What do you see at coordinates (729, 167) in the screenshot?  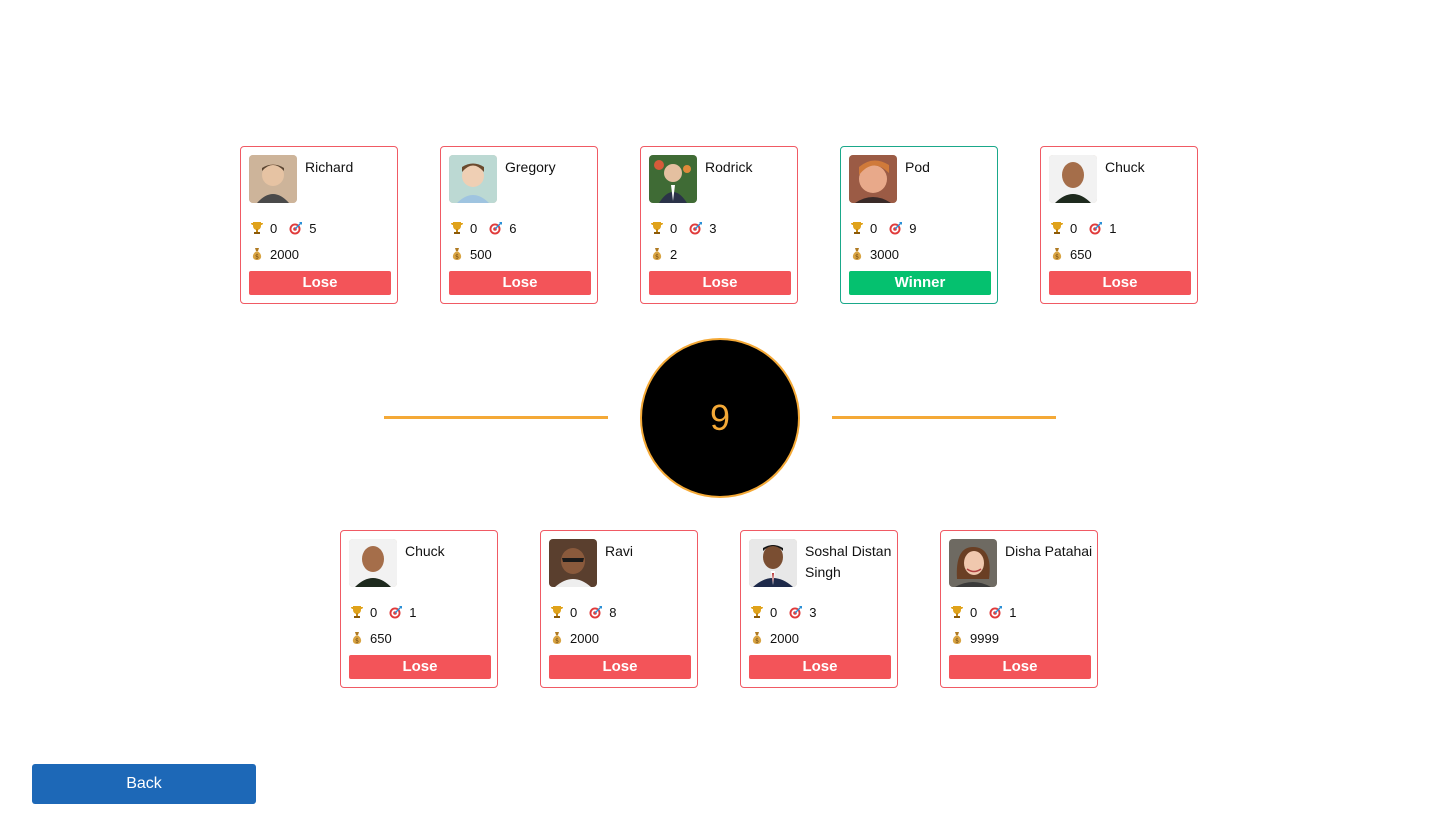 I see `player-name: Rodrick` at bounding box center [729, 167].